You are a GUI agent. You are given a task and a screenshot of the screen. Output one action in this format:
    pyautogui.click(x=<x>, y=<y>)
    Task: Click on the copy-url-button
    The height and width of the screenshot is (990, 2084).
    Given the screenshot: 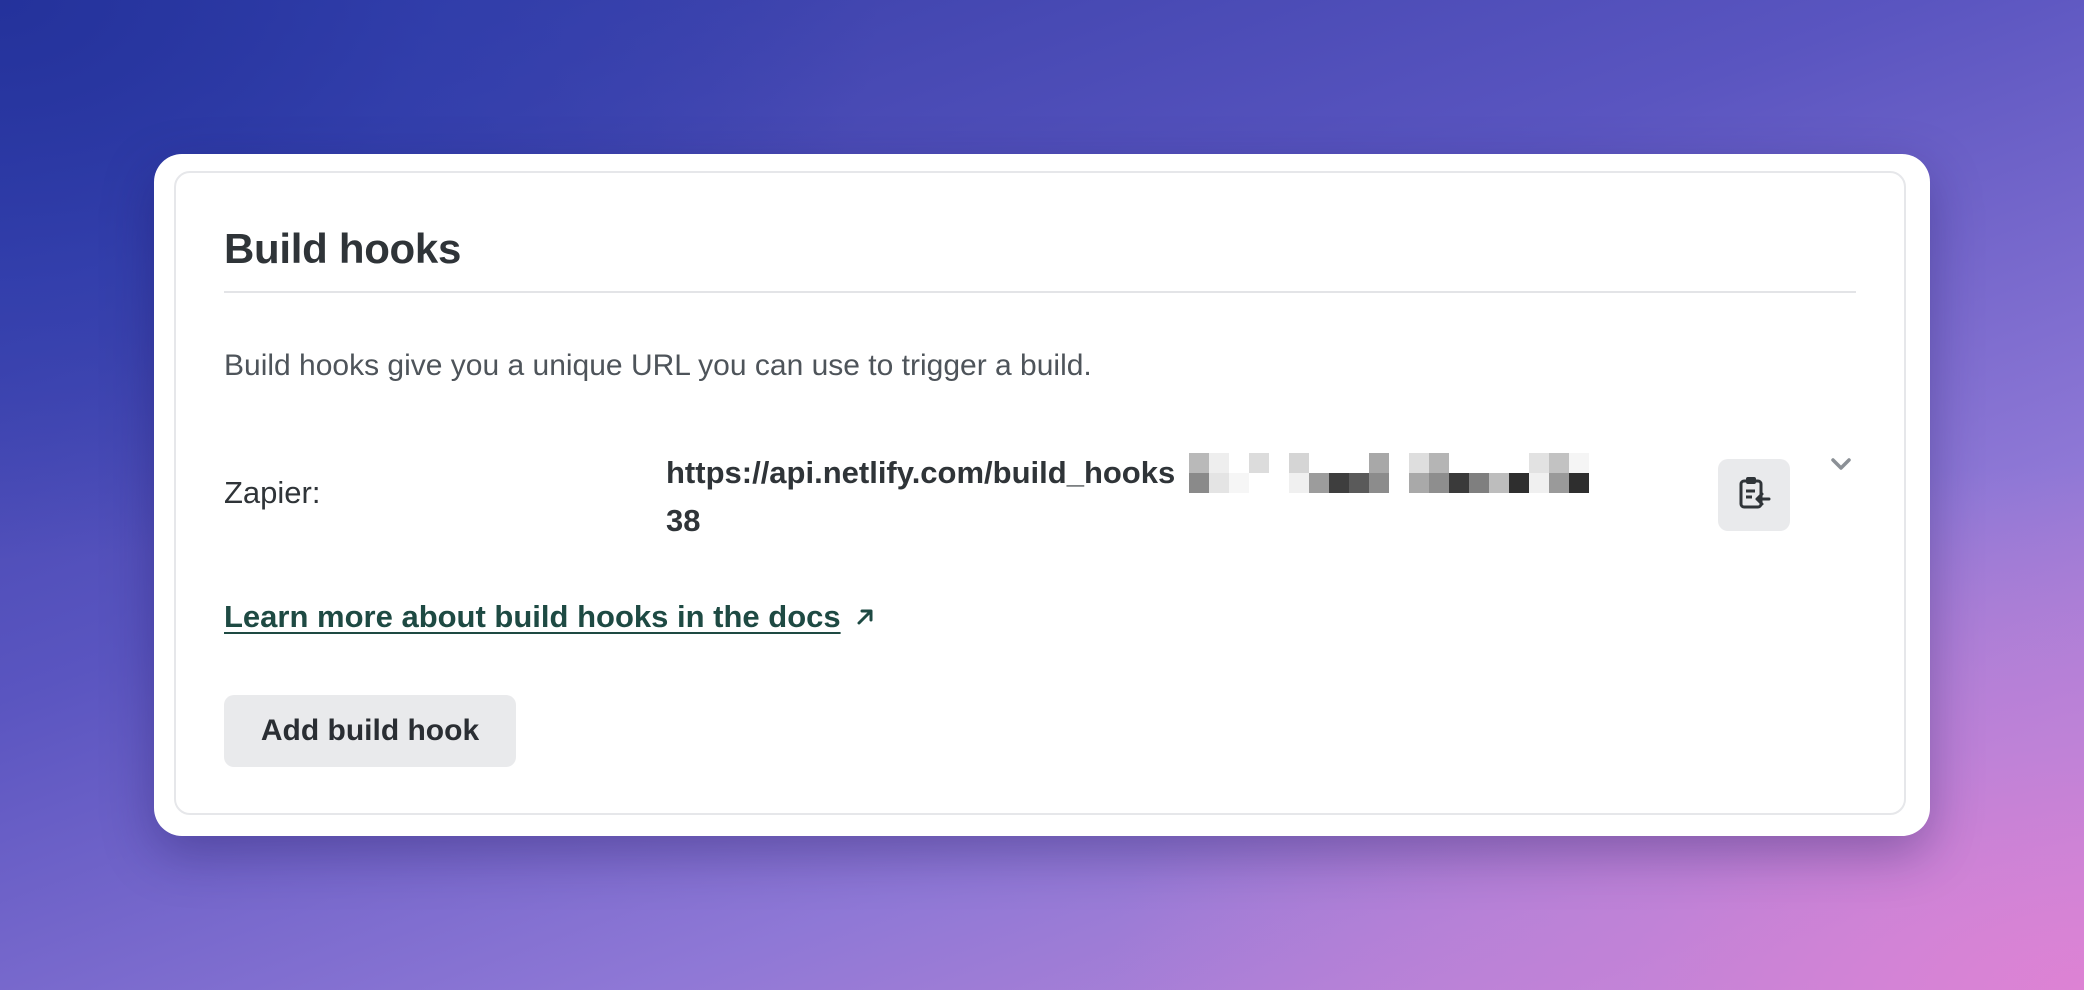 What is the action you would take?
    pyautogui.click(x=1754, y=495)
    